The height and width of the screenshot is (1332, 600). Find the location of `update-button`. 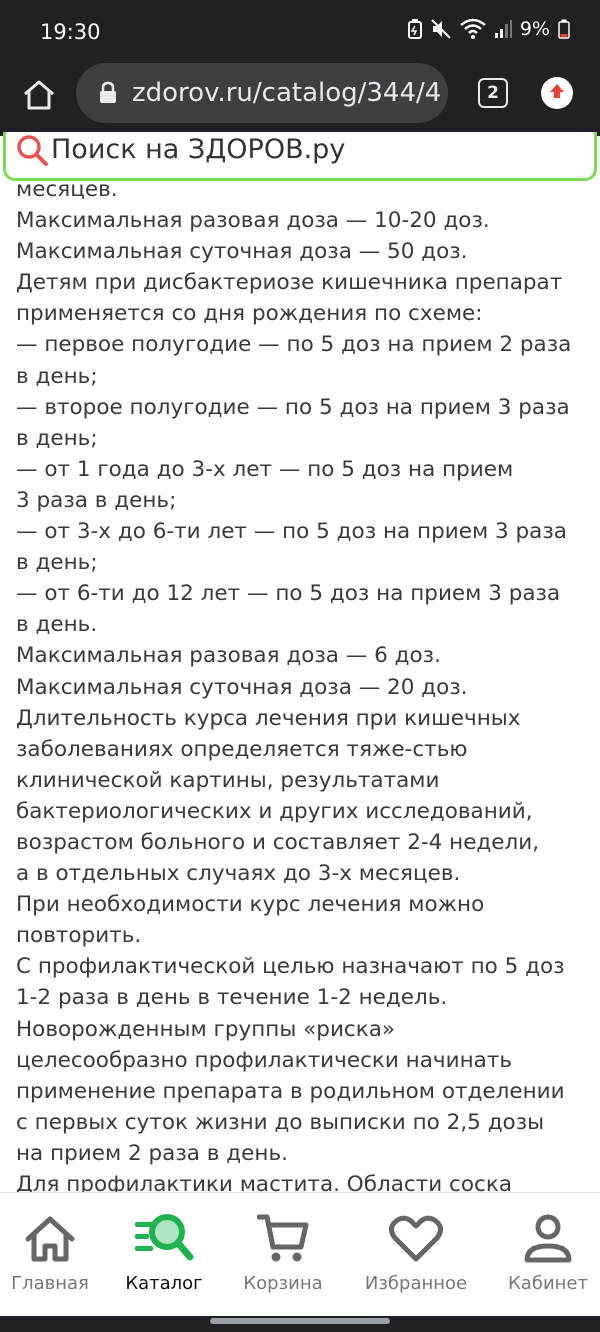

update-button is located at coordinates (557, 93).